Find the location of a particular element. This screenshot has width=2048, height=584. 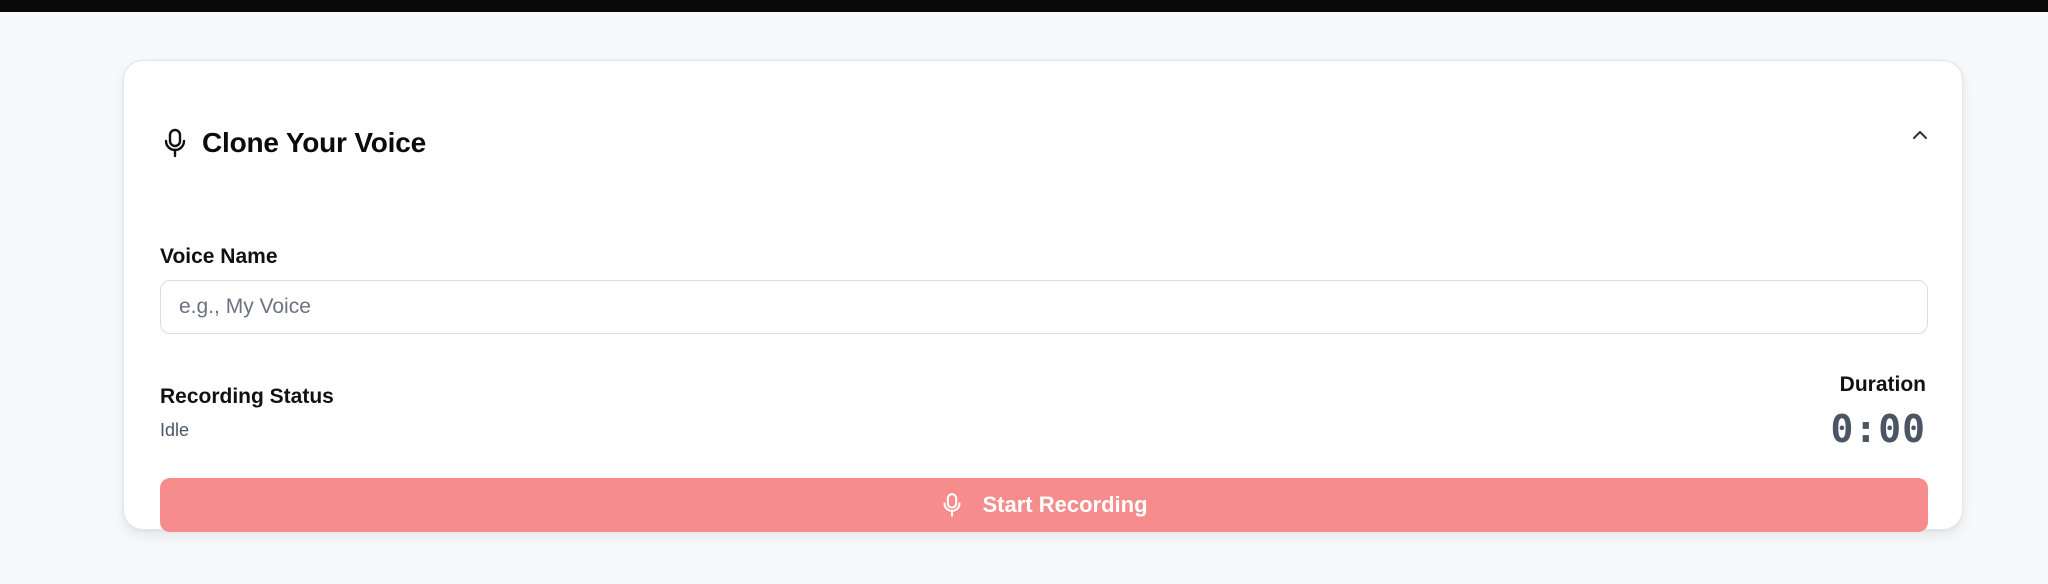

collapse-button is located at coordinates (1920, 137).